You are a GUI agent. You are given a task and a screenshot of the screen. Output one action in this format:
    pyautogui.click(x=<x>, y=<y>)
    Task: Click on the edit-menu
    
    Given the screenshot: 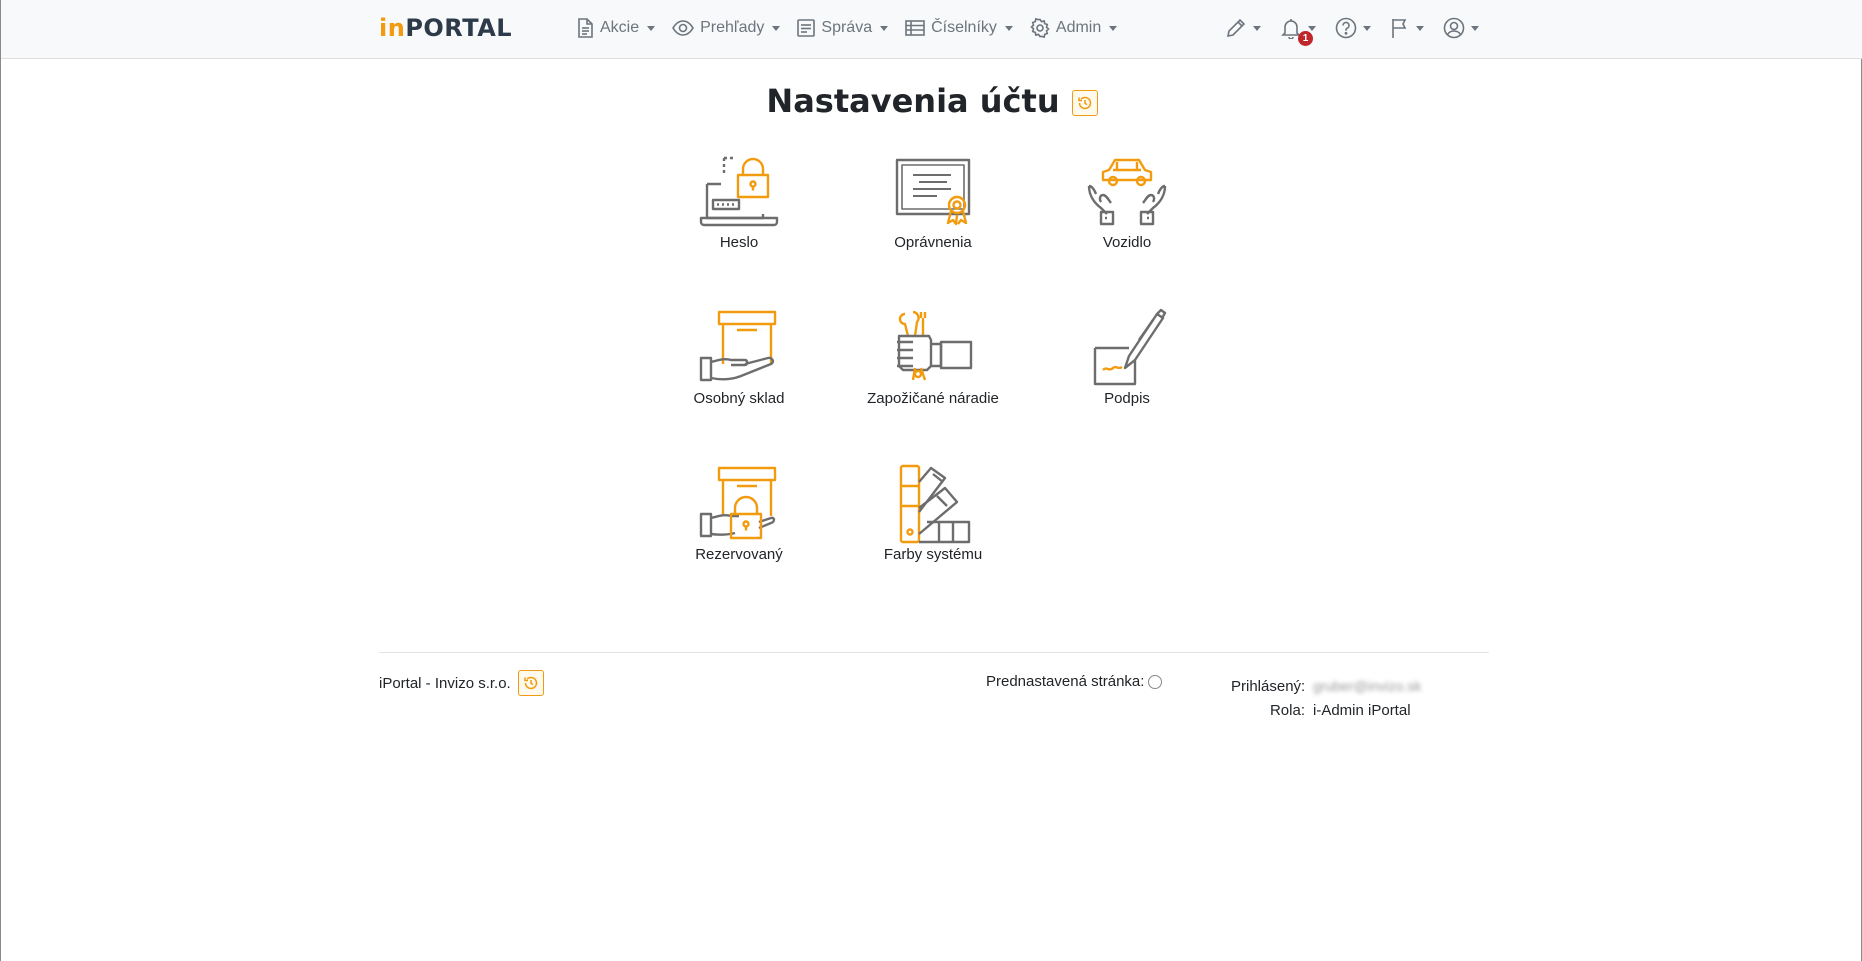 What is the action you would take?
    pyautogui.click(x=1243, y=28)
    